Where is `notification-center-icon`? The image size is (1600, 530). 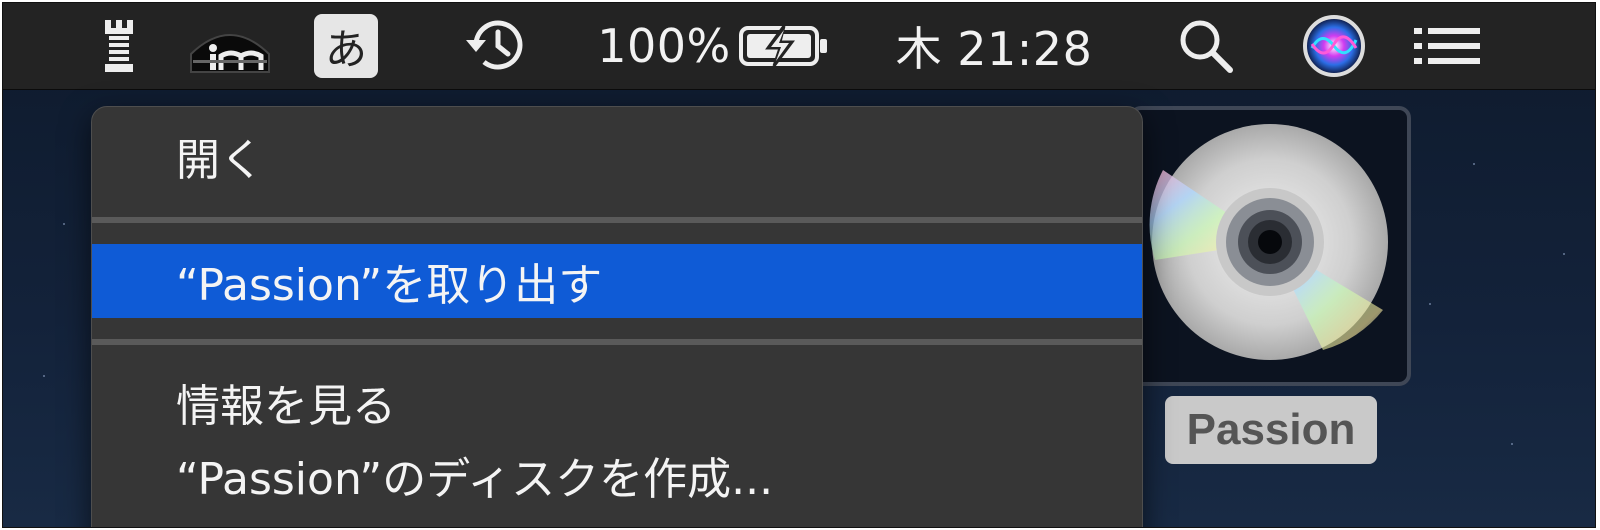
notification-center-icon is located at coordinates (1447, 46).